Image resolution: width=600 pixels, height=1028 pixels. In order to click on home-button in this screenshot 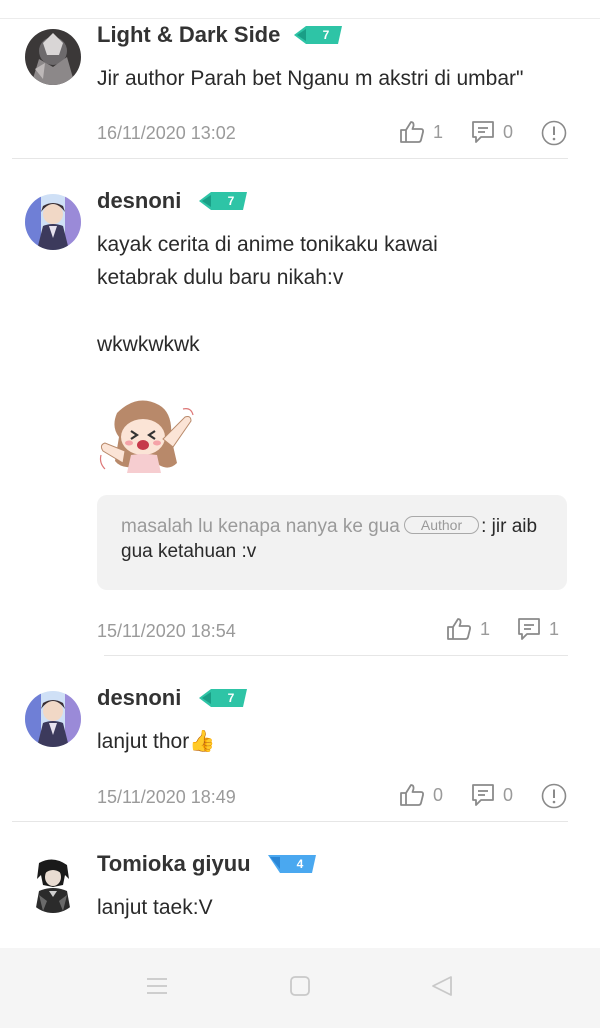, I will do `click(300, 988)`.